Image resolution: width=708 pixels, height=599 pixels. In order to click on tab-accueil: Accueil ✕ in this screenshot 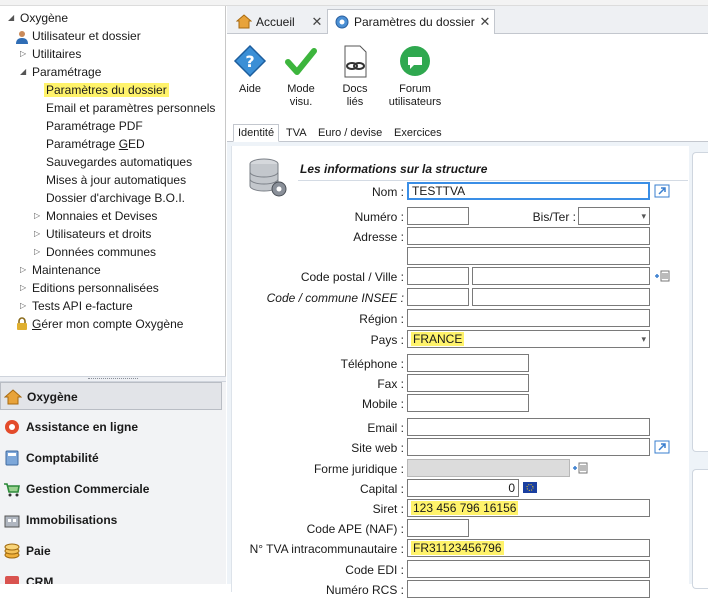, I will do `click(277, 21)`.